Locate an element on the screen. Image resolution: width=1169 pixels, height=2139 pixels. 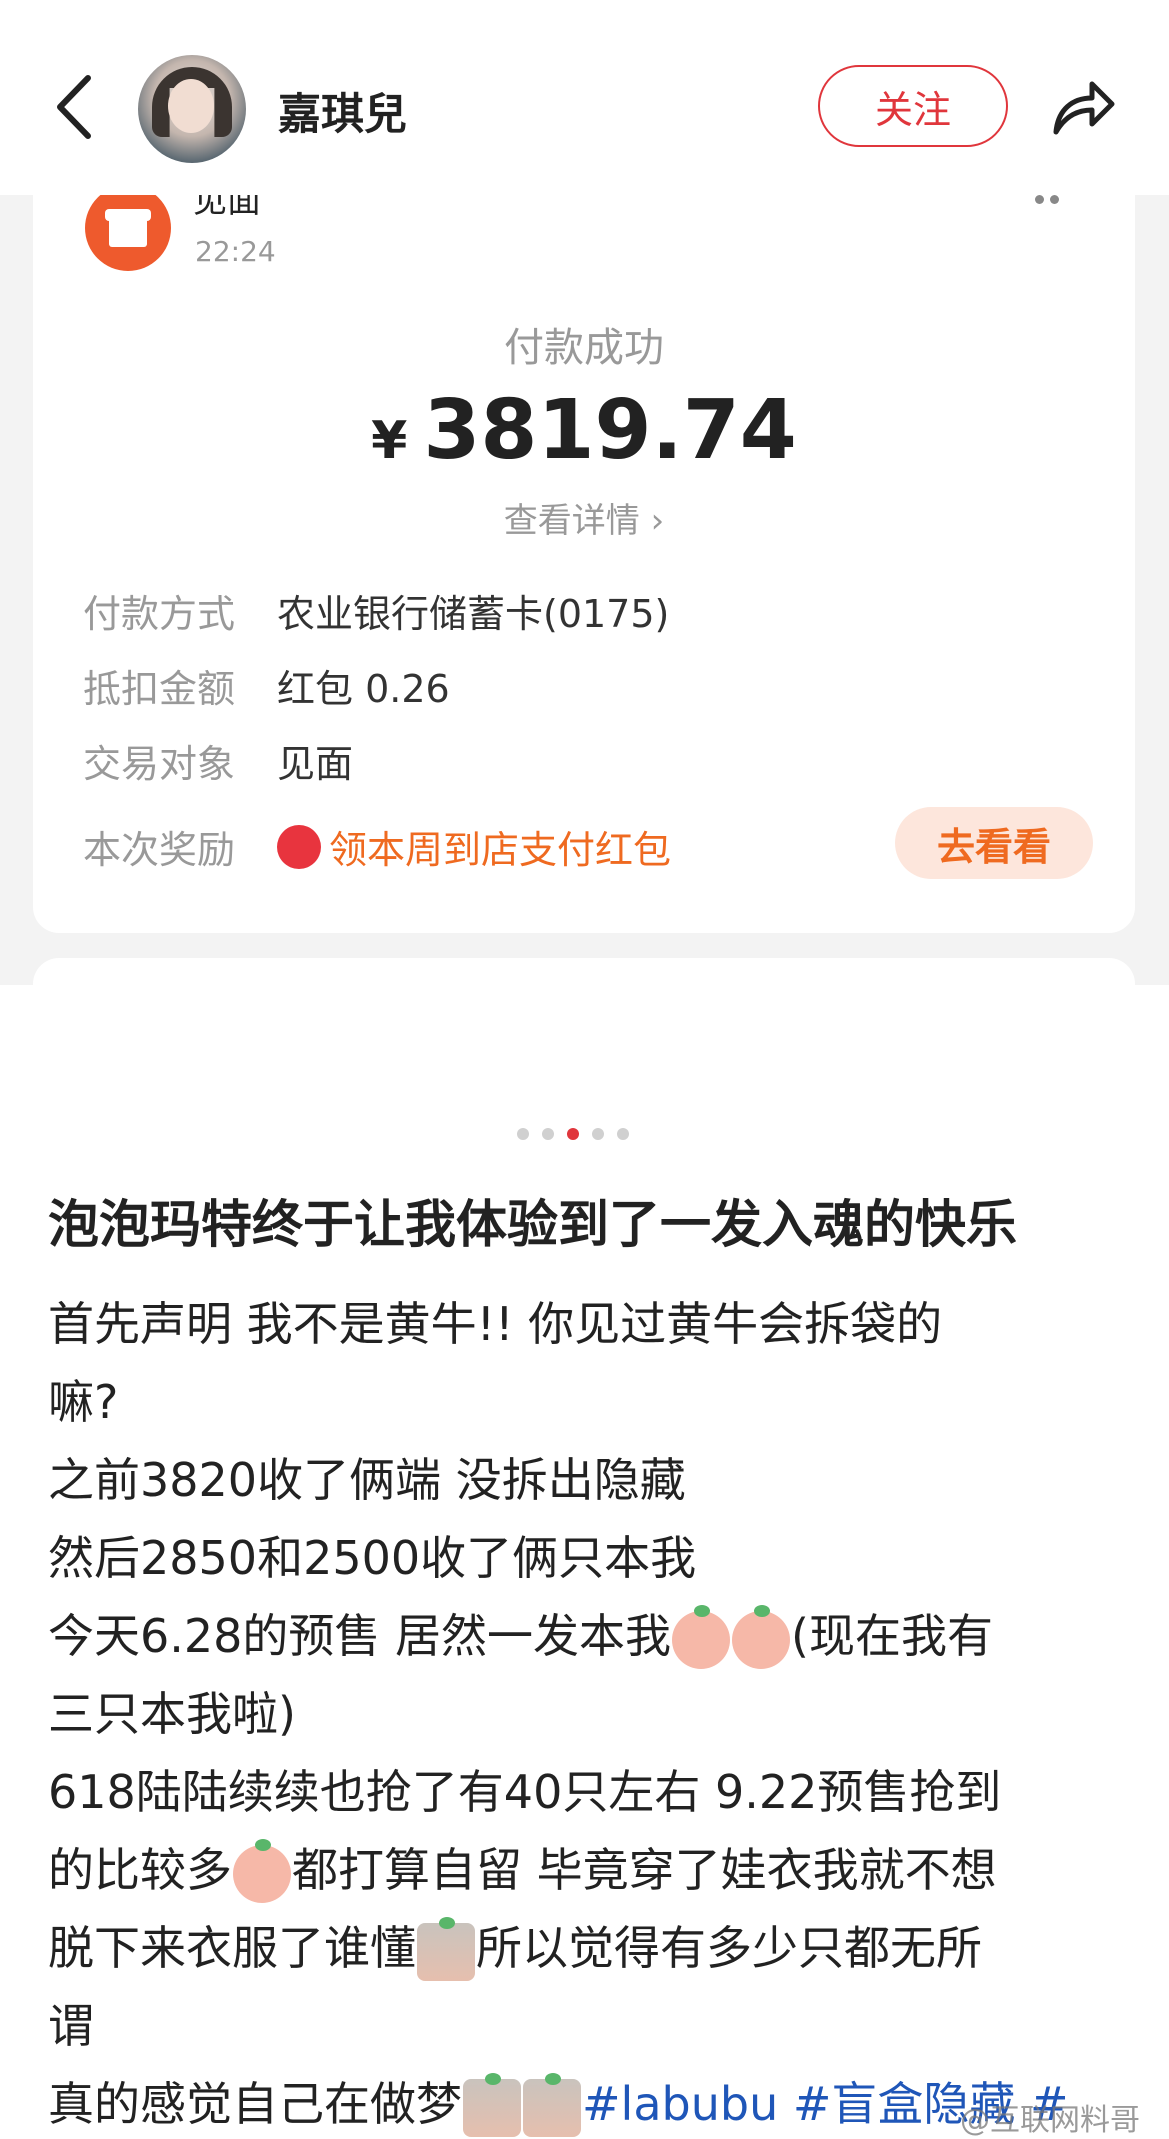
back-arrow-icon is located at coordinates (75, 107).